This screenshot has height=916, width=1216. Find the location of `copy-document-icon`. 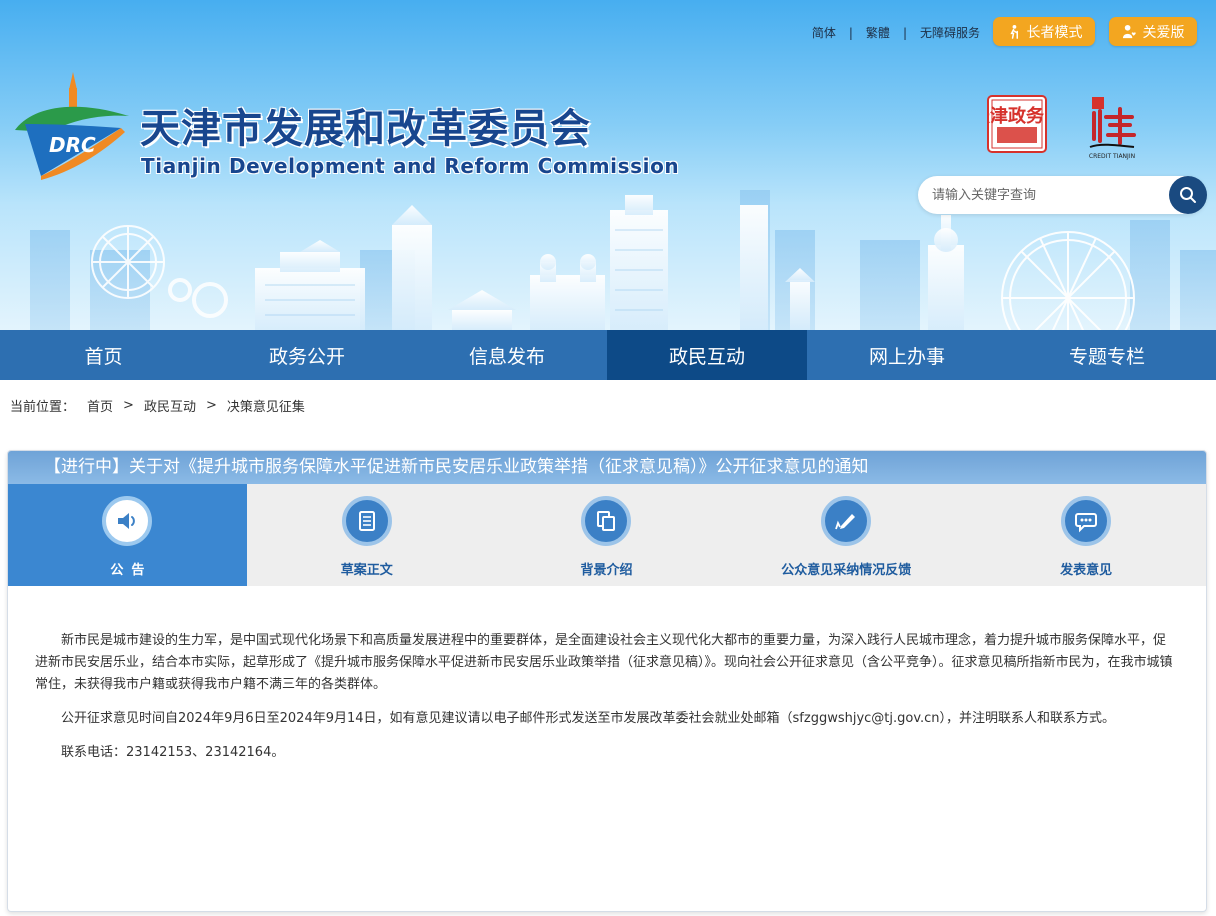

copy-document-icon is located at coordinates (606, 521).